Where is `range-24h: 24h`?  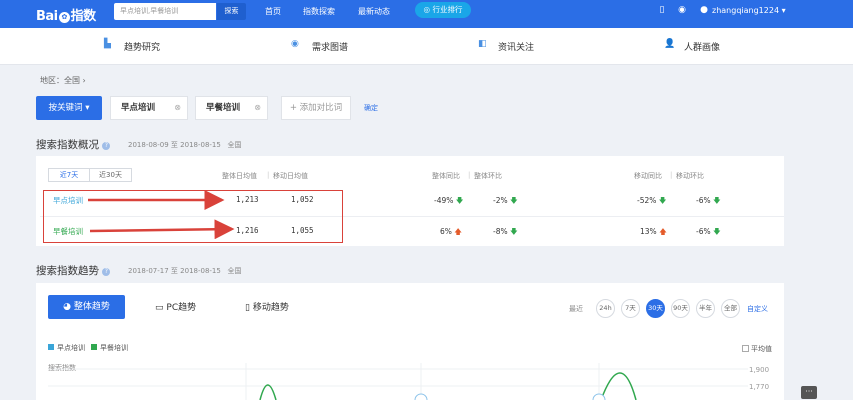 range-24h: 24h is located at coordinates (605, 308).